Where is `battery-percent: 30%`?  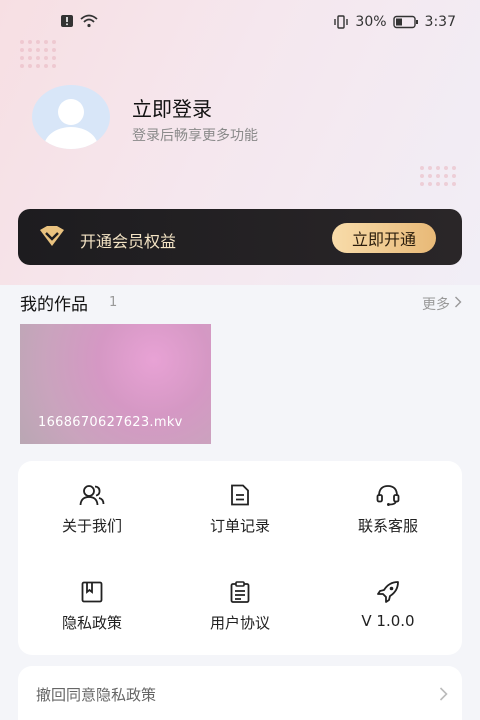
battery-percent: 30% is located at coordinates (371, 22).